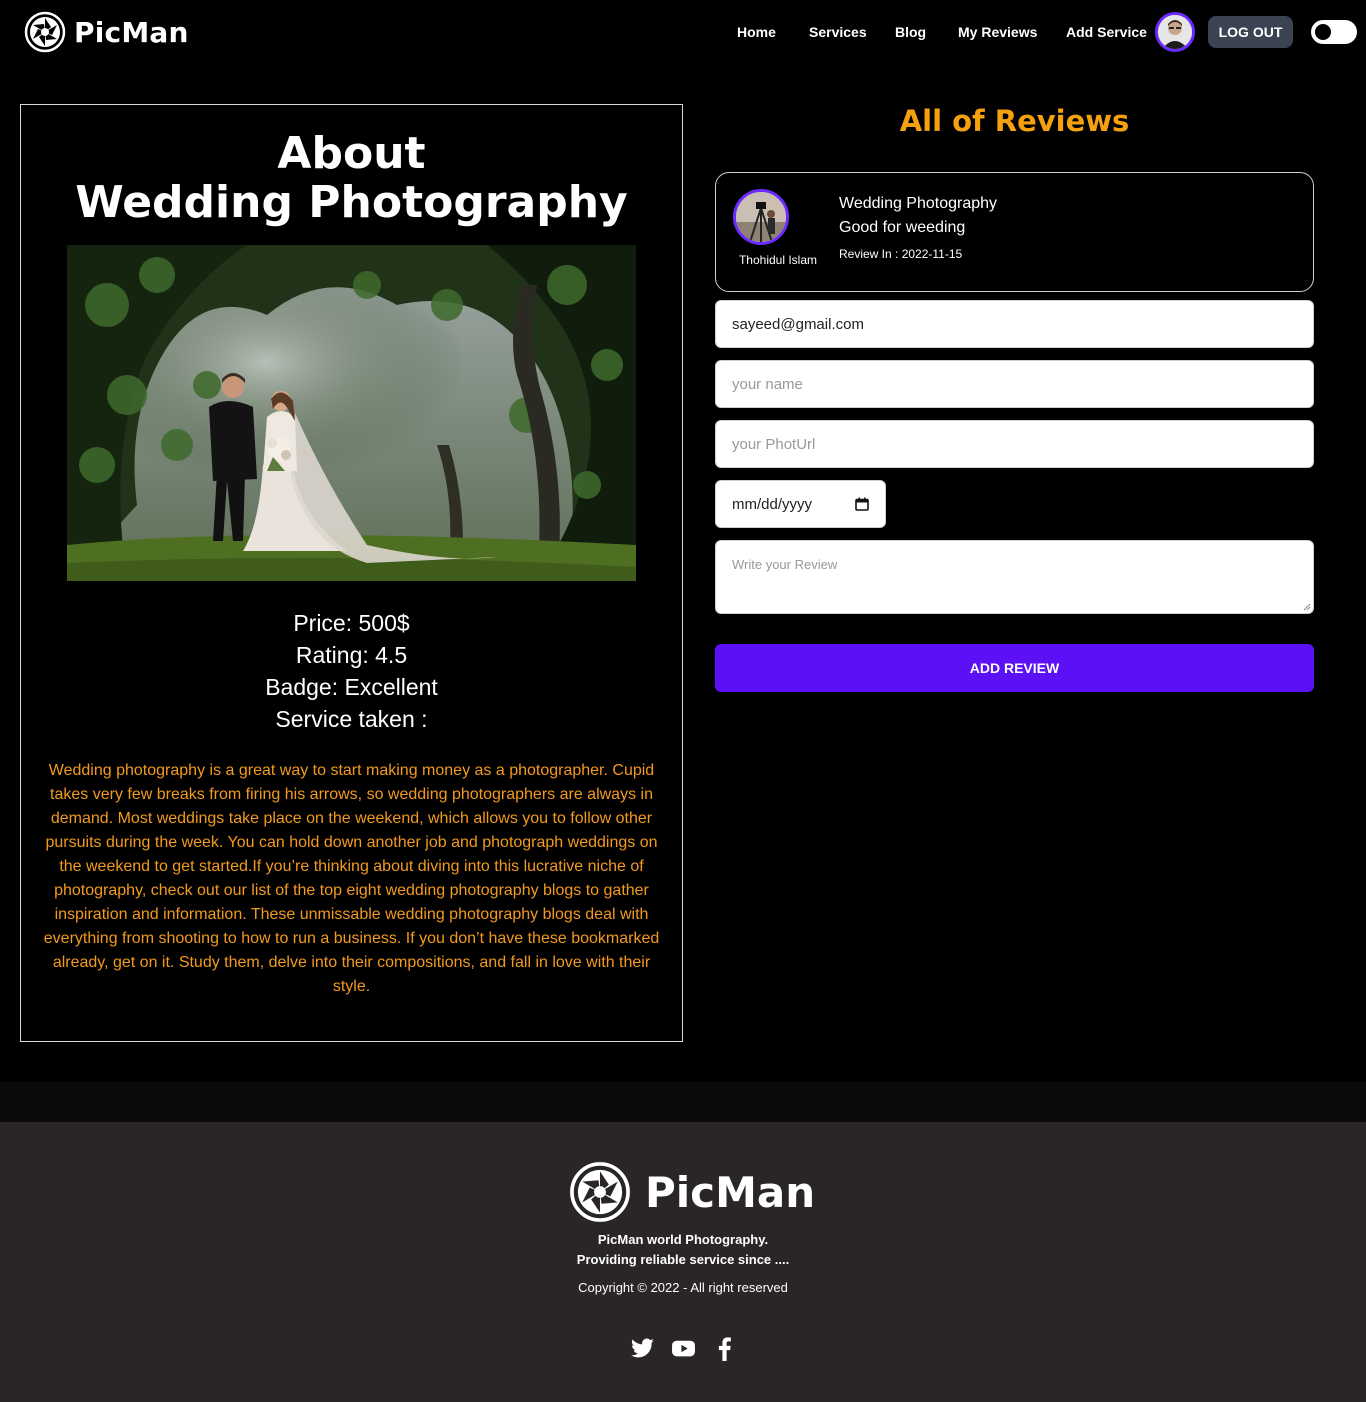 This screenshot has width=1366, height=1402. Describe the element at coordinates (1307, 607) in the screenshot. I see `resize-handle-icon` at that location.